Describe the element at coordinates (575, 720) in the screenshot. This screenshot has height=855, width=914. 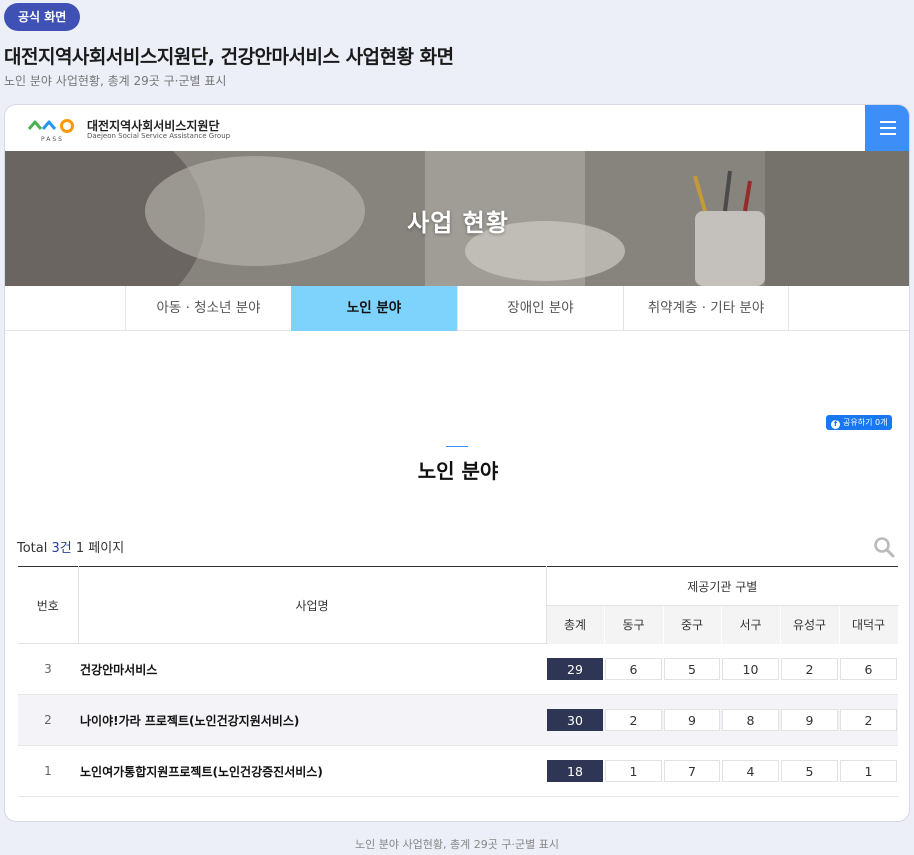
I see `cell-total: 30` at that location.